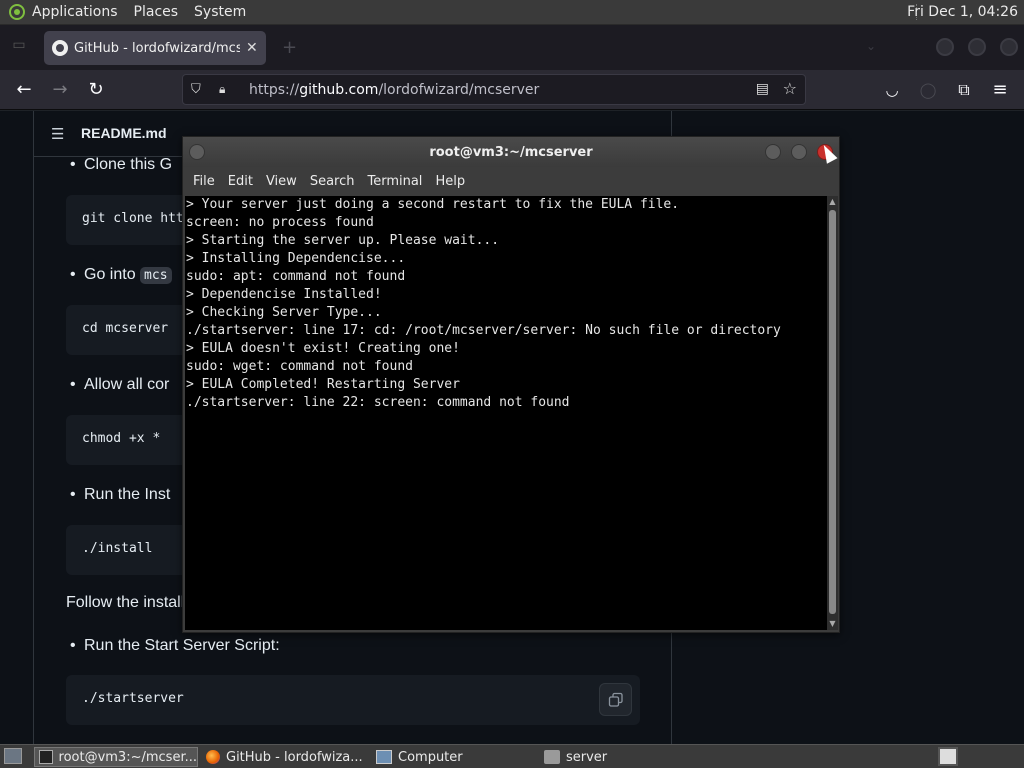  I want to click on terminal-title: root@vm3:~/mcserver, so click(511, 152).